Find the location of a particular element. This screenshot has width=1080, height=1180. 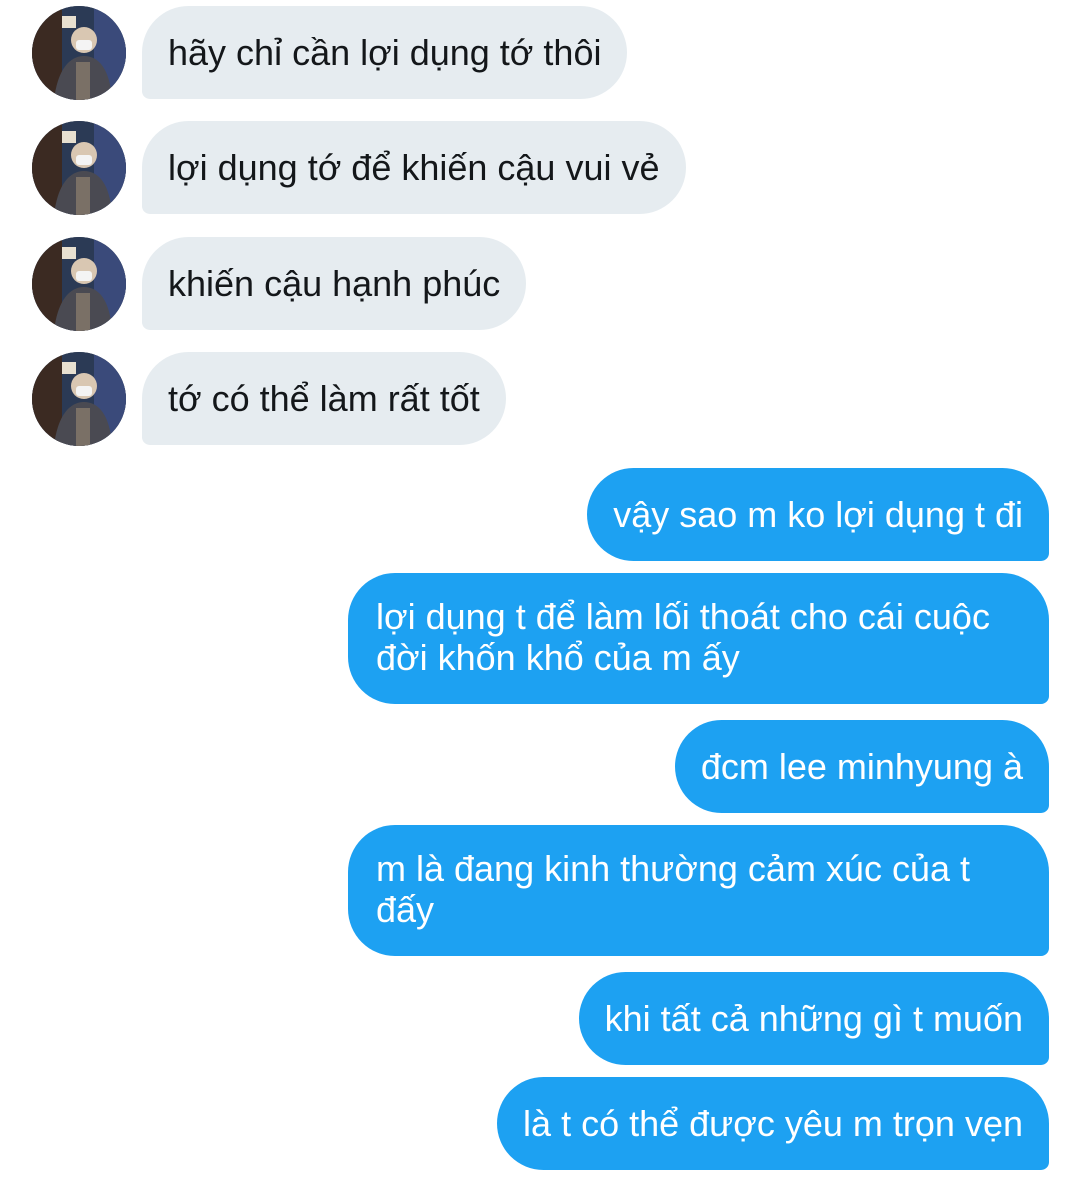

incoming-message-bubble: tớ có thể làm rất tốt is located at coordinates (324, 398).